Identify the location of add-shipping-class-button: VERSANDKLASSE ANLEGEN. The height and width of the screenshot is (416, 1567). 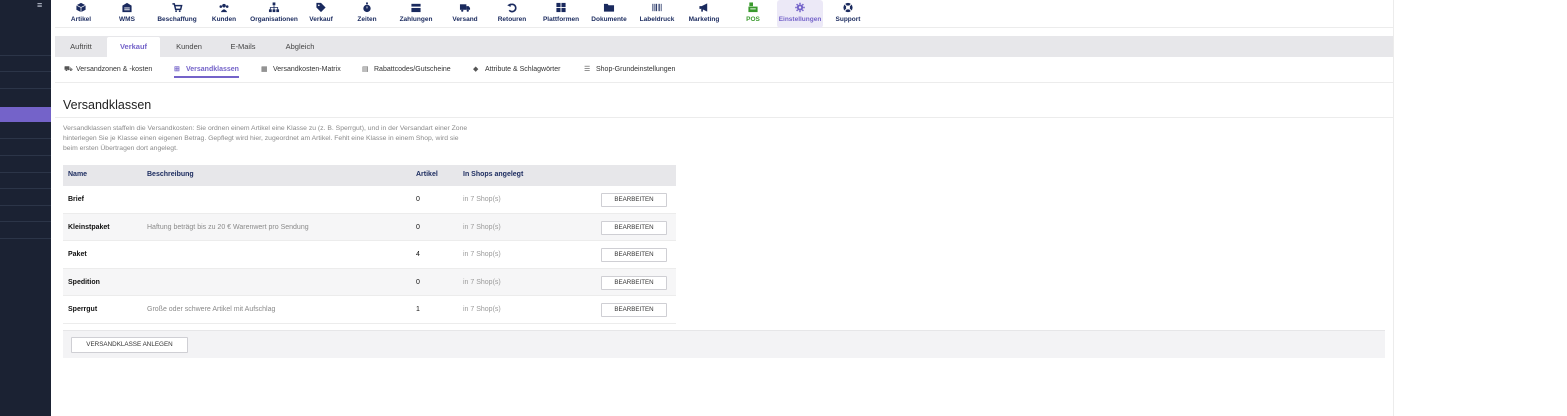
(129, 345).